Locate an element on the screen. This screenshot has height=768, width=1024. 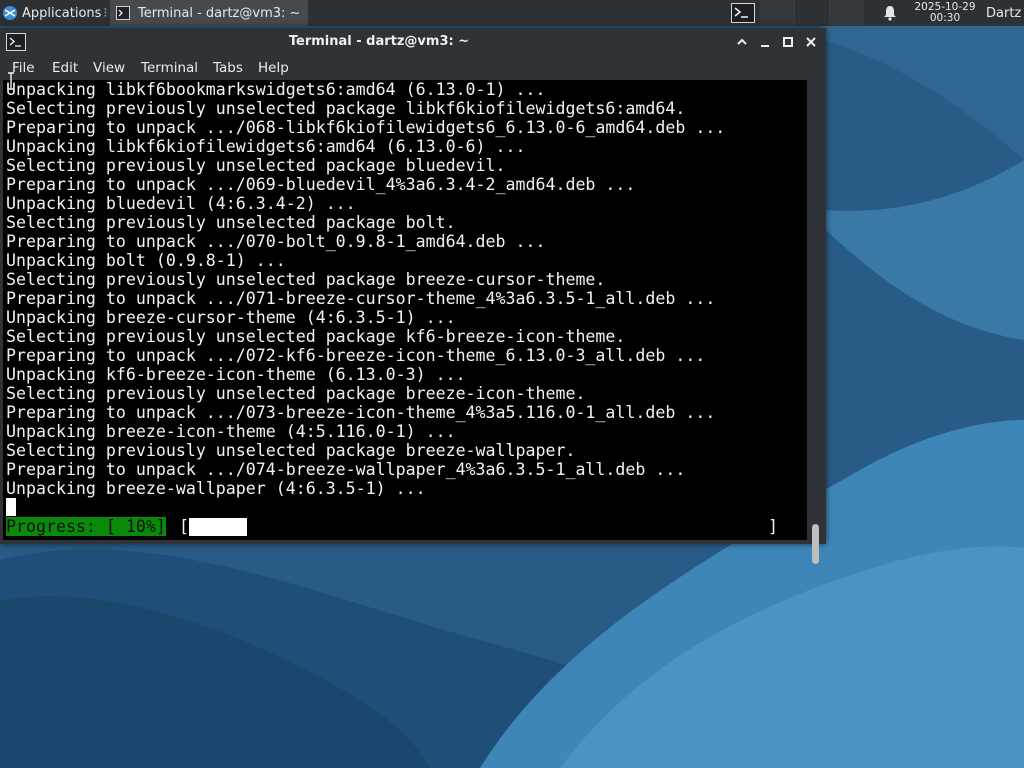
minimize-icon is located at coordinates (765, 46).